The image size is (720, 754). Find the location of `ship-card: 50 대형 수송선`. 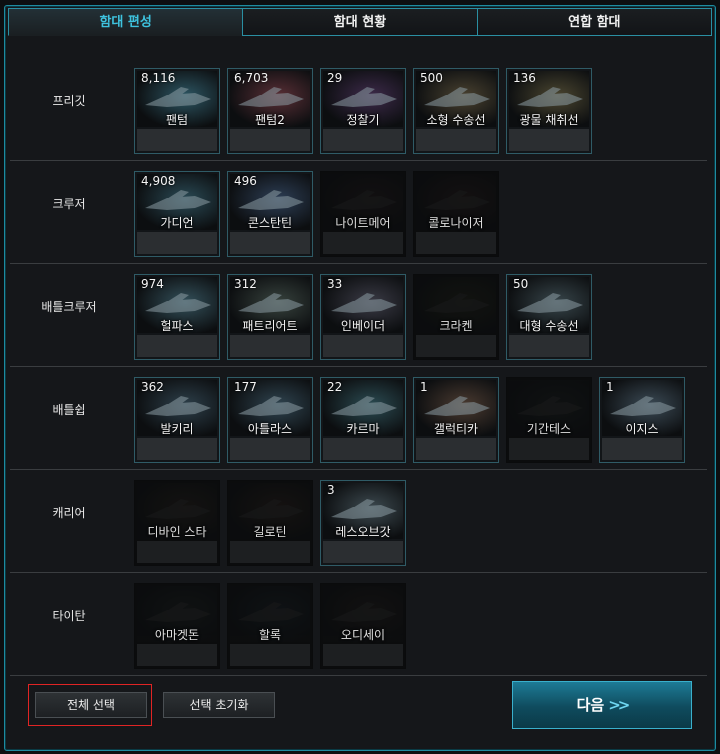

ship-card: 50 대형 수송선 is located at coordinates (549, 317).